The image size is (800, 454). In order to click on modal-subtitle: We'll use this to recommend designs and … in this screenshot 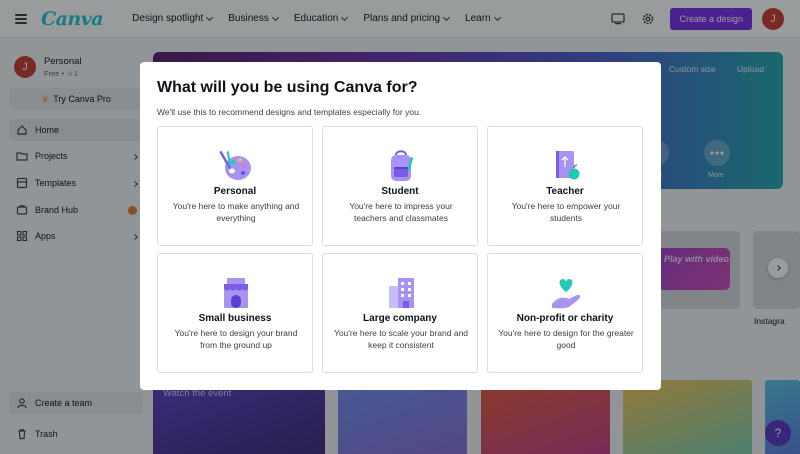, I will do `click(289, 112)`.